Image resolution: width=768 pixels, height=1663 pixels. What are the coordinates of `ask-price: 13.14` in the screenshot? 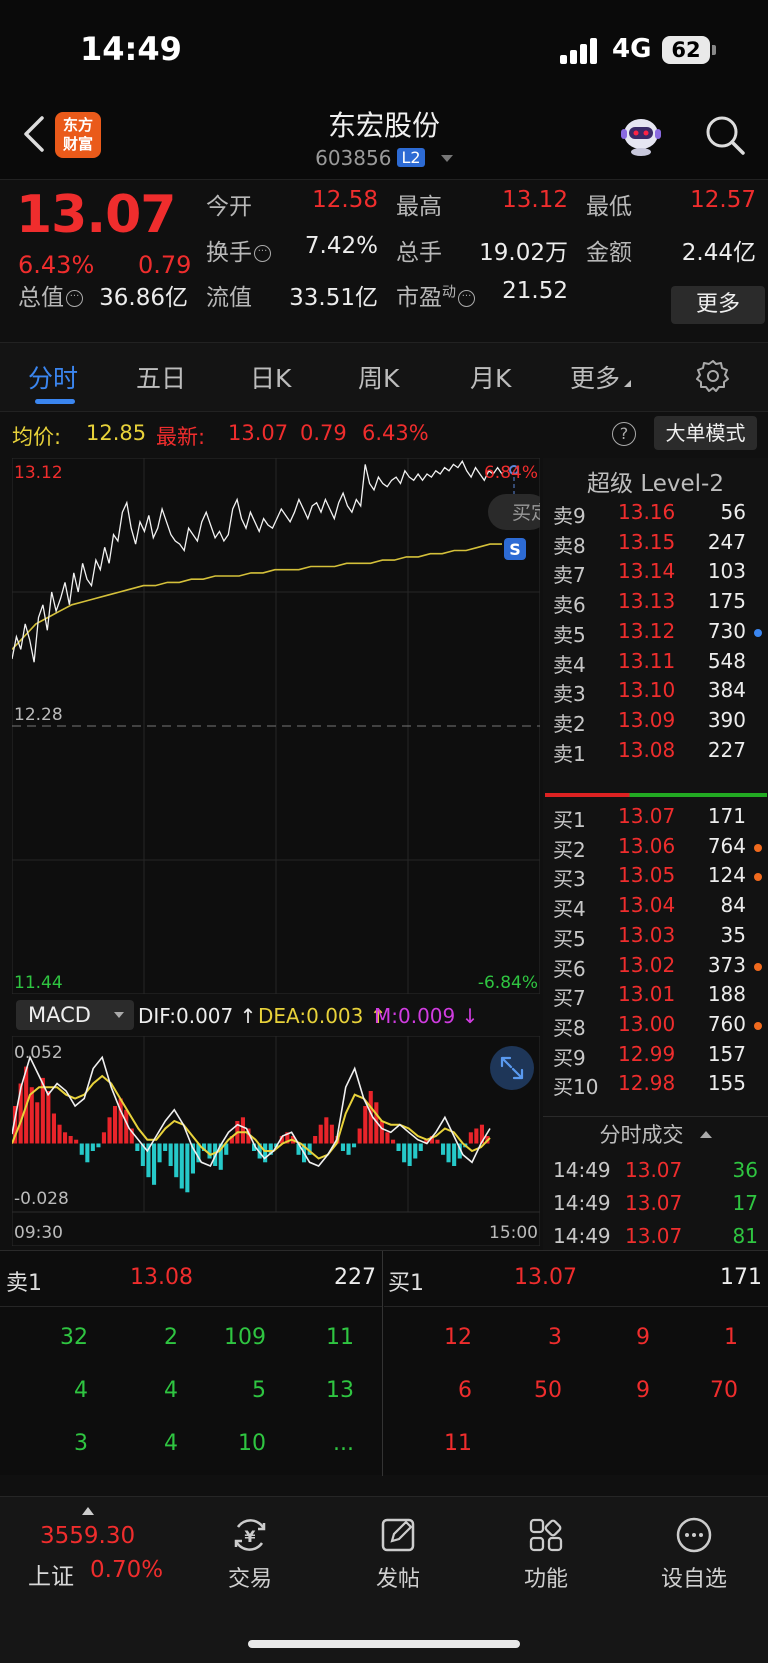 It's located at (647, 571).